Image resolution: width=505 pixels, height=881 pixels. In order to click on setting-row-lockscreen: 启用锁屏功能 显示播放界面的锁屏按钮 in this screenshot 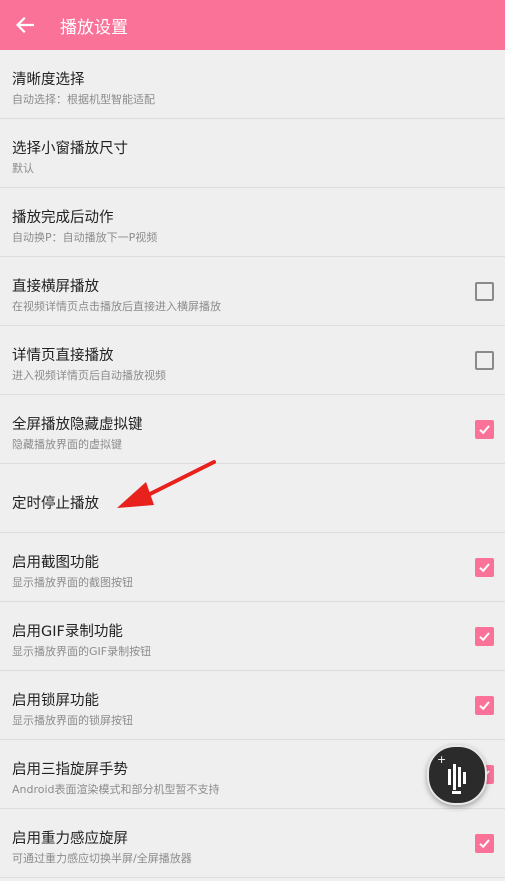, I will do `click(252, 705)`.